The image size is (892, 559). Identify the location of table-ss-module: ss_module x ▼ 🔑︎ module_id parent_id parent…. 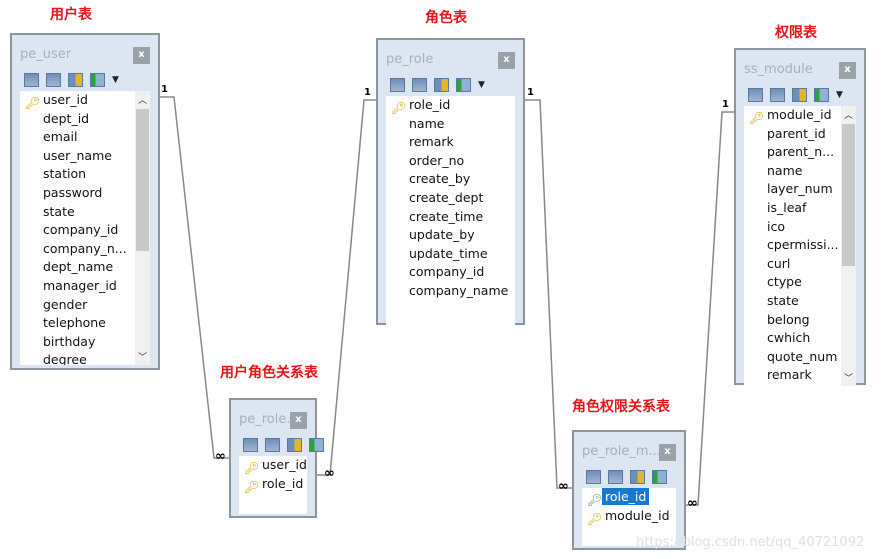
(800, 217).